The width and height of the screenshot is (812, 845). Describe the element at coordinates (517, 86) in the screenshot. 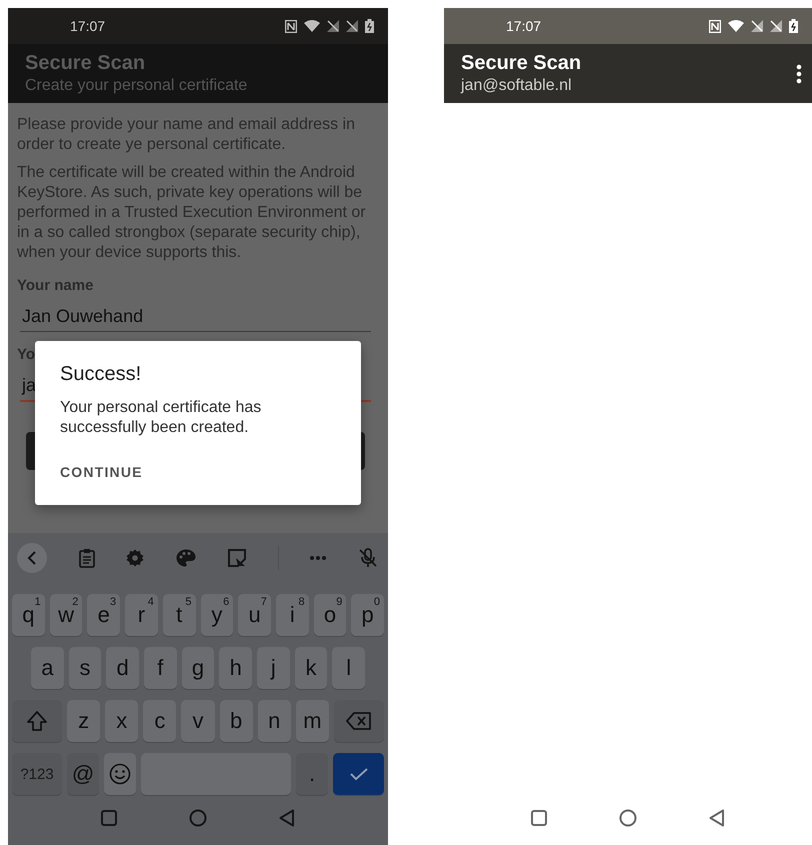

I see `app-subtitle: jan@softable.nl` at that location.